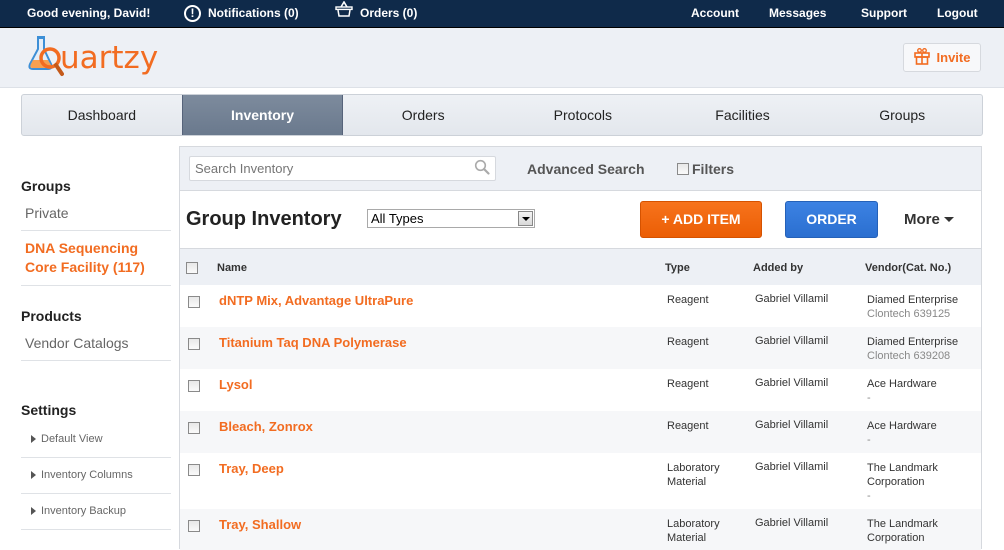 Image resolution: width=1004 pixels, height=550 pixels. What do you see at coordinates (929, 219) in the screenshot?
I see `more-menu-button: More` at bounding box center [929, 219].